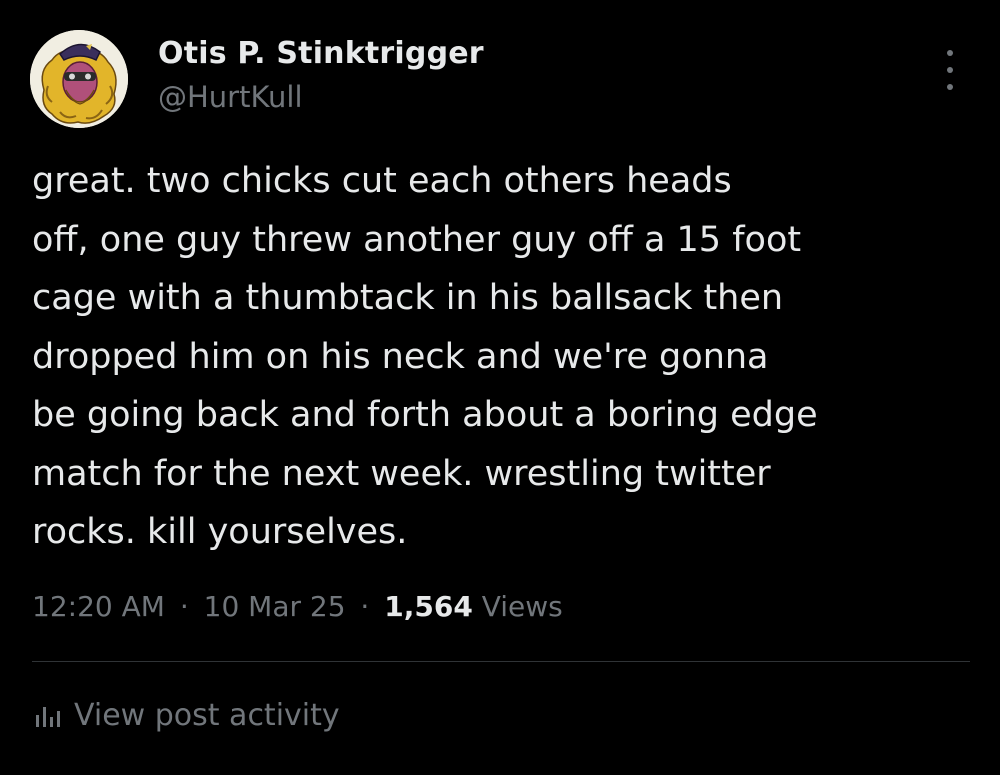  What do you see at coordinates (230, 97) in the screenshot?
I see `author-handle: @HurtKull` at bounding box center [230, 97].